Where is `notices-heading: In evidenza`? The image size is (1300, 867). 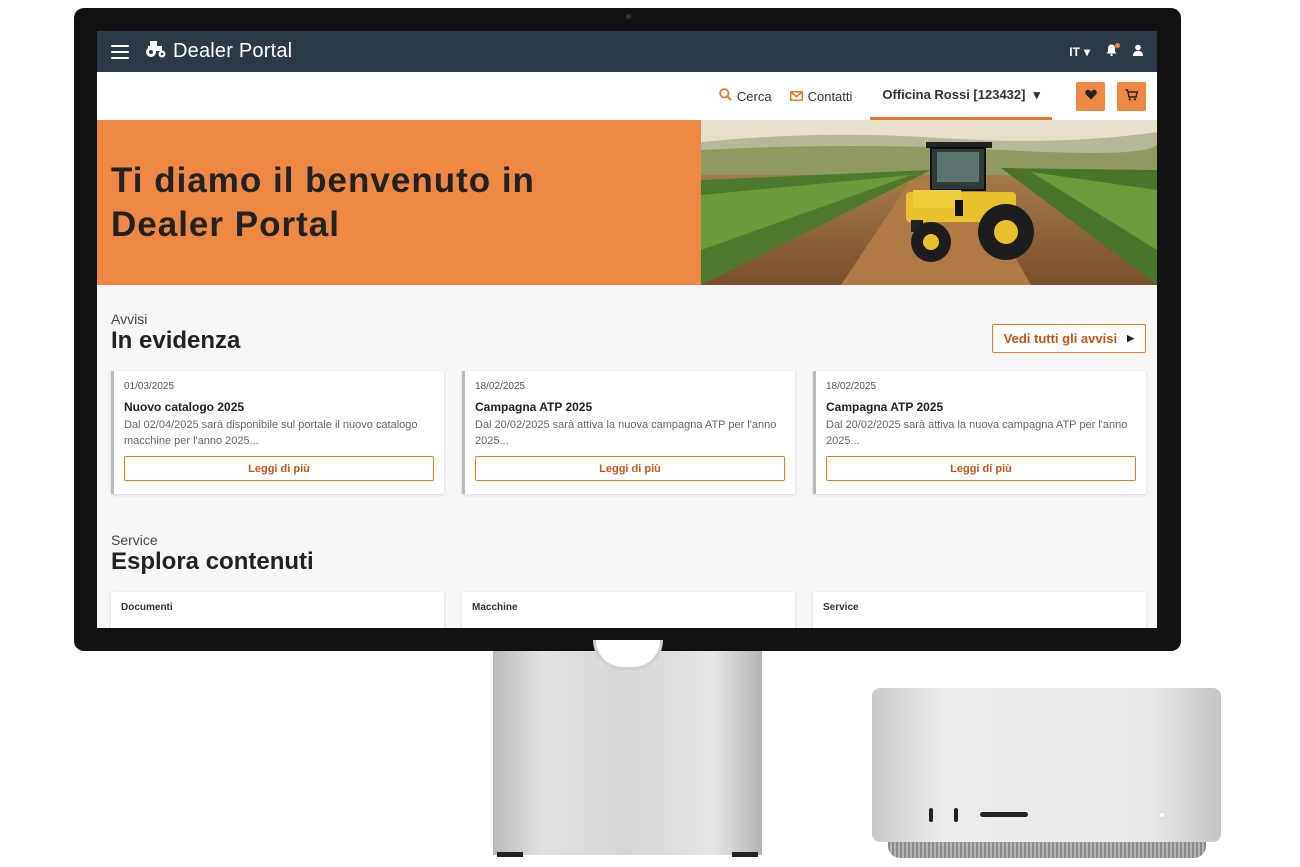
notices-heading: In evidenza is located at coordinates (176, 340).